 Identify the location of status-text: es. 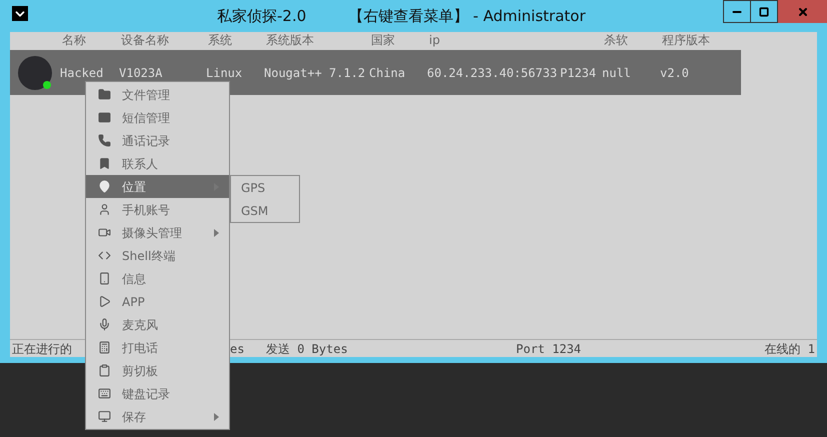
(237, 349).